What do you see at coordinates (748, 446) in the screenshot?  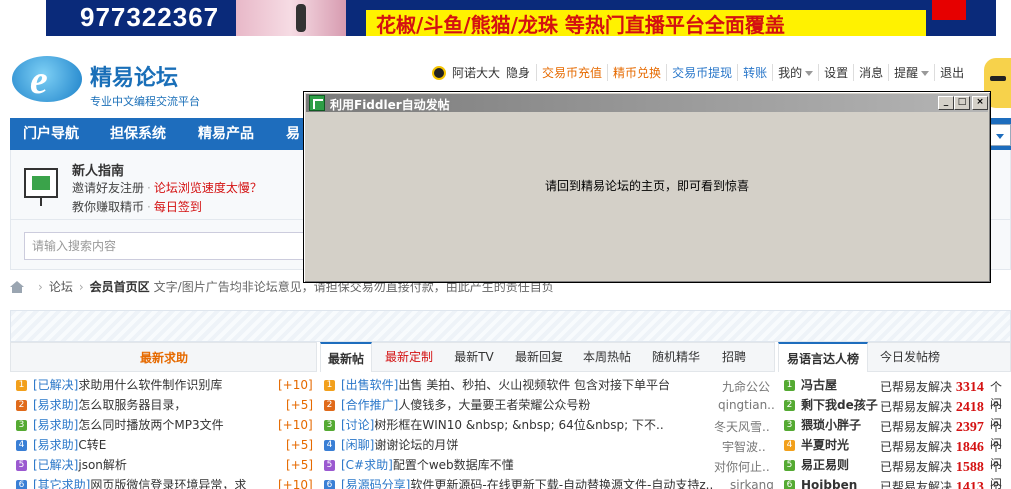 I see `post-author: 宇智波..` at bounding box center [748, 446].